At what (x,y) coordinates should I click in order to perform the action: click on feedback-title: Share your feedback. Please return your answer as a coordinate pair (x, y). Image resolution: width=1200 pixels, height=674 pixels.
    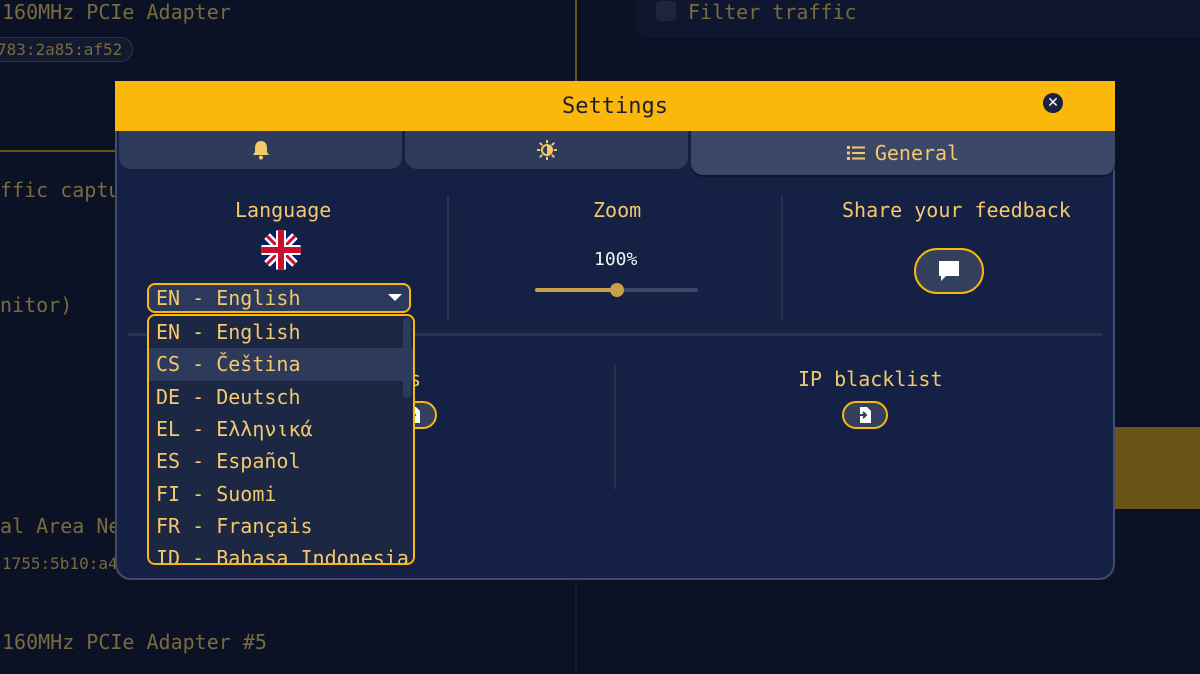
    Looking at the image, I should click on (956, 210).